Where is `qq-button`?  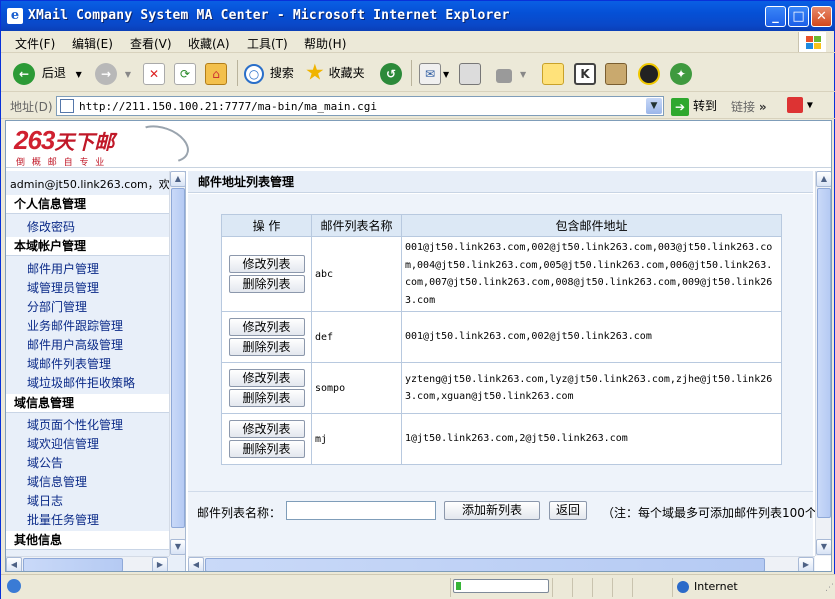
qq-button is located at coordinates (649, 73).